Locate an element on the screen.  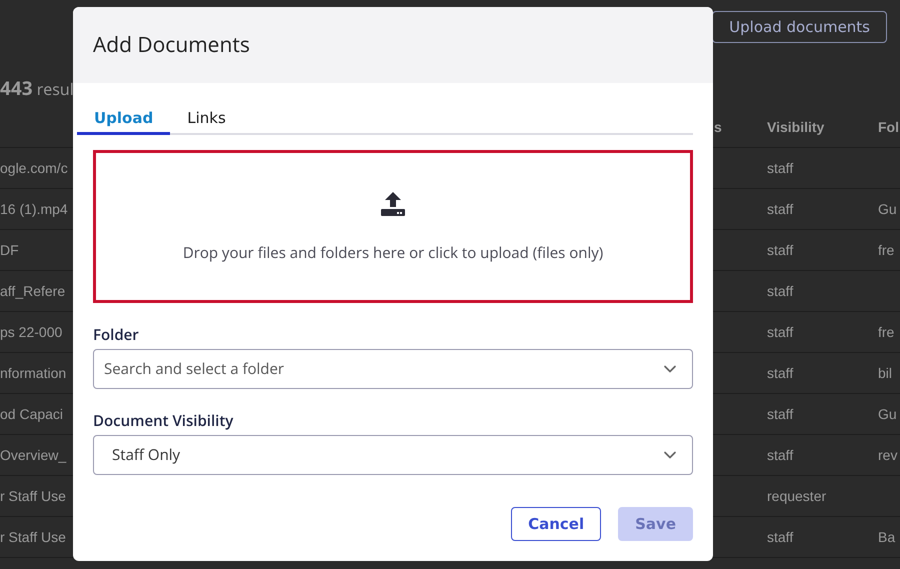
table-cell: ps 22-000 is located at coordinates (31, 332).